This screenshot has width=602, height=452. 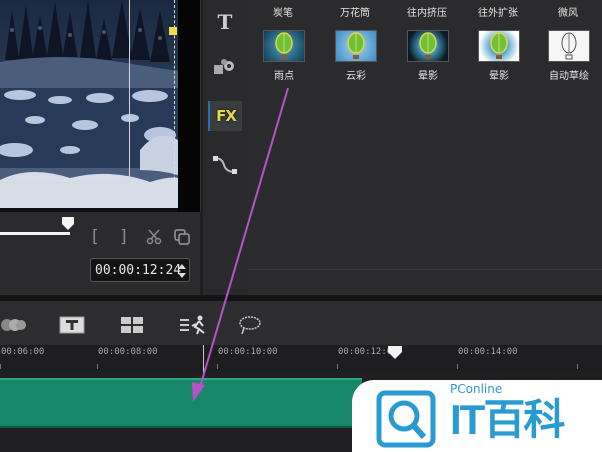 I want to click on filter-tile-vignette-white: 晕影, so click(x=498, y=55).